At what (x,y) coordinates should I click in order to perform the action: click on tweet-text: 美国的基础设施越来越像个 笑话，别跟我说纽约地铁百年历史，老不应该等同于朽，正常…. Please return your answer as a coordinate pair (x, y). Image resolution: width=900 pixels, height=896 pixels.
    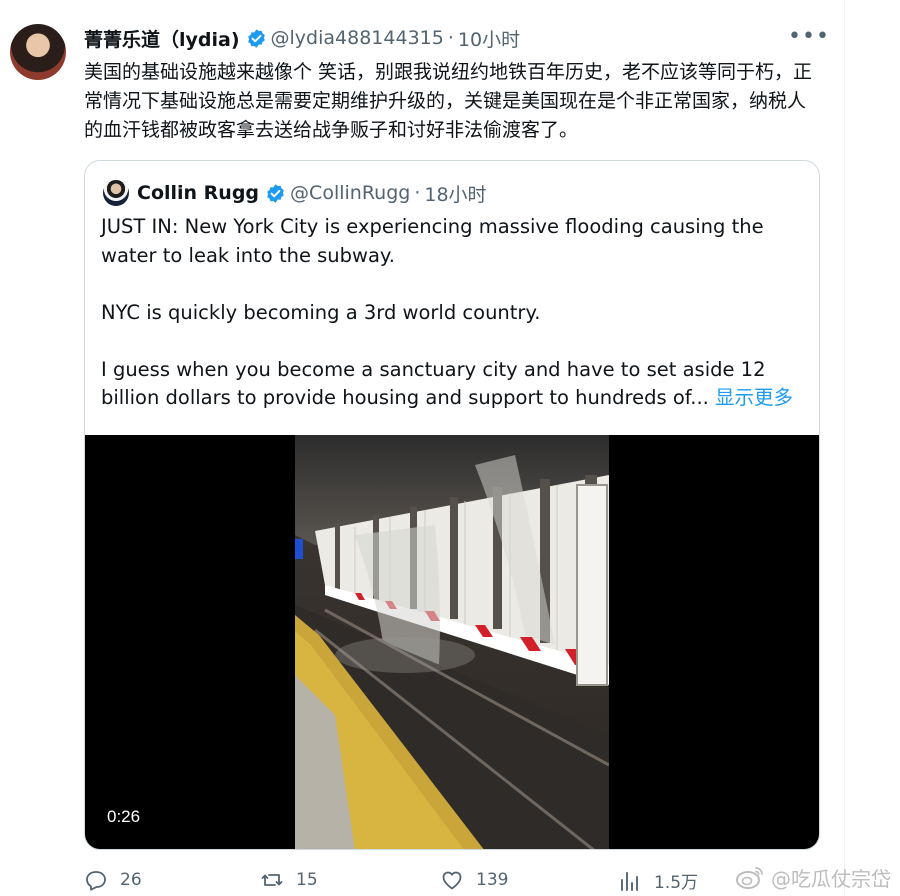
    Looking at the image, I should click on (448, 101).